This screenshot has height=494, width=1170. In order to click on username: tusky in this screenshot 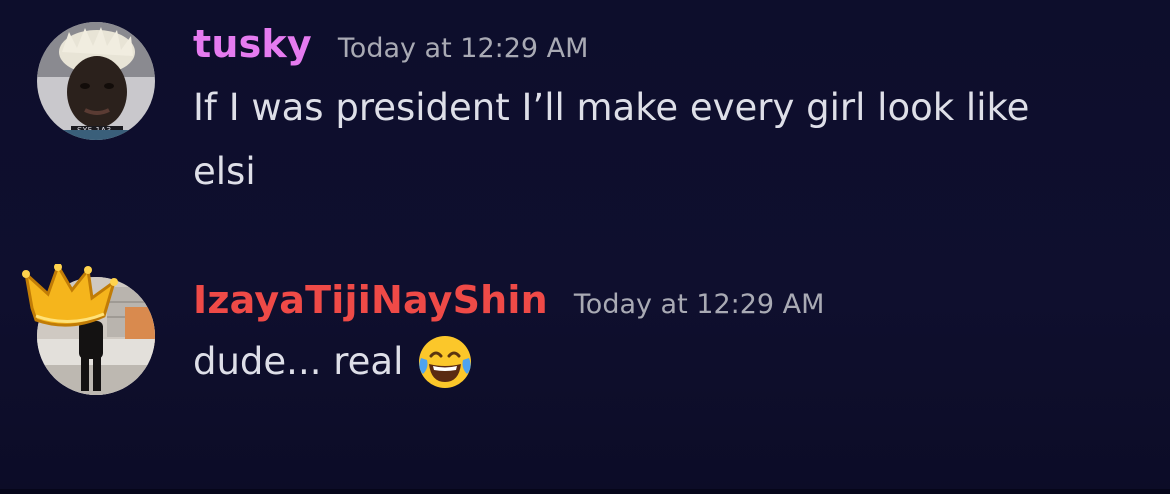, I will do `click(252, 44)`.